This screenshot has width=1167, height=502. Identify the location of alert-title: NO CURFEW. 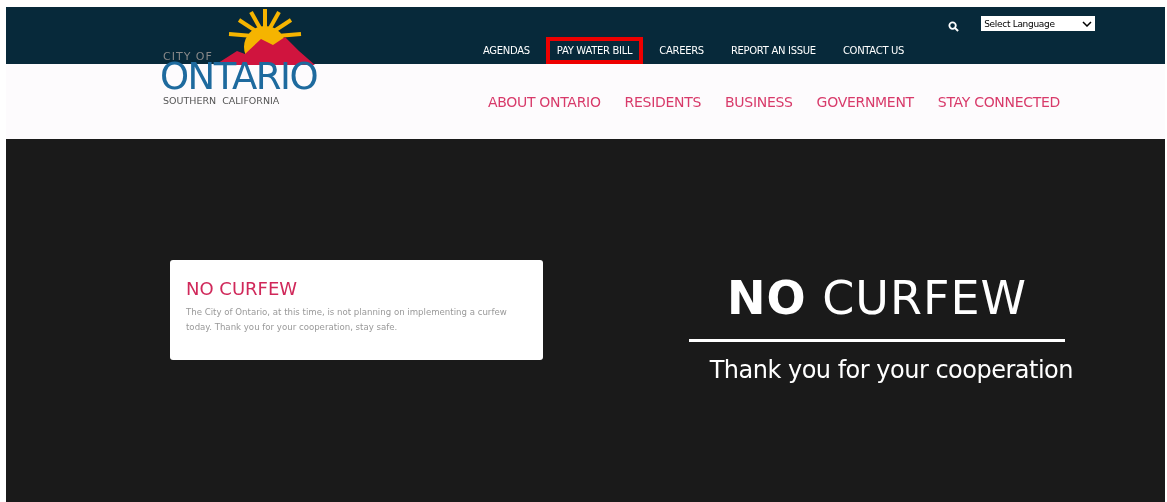
(242, 288).